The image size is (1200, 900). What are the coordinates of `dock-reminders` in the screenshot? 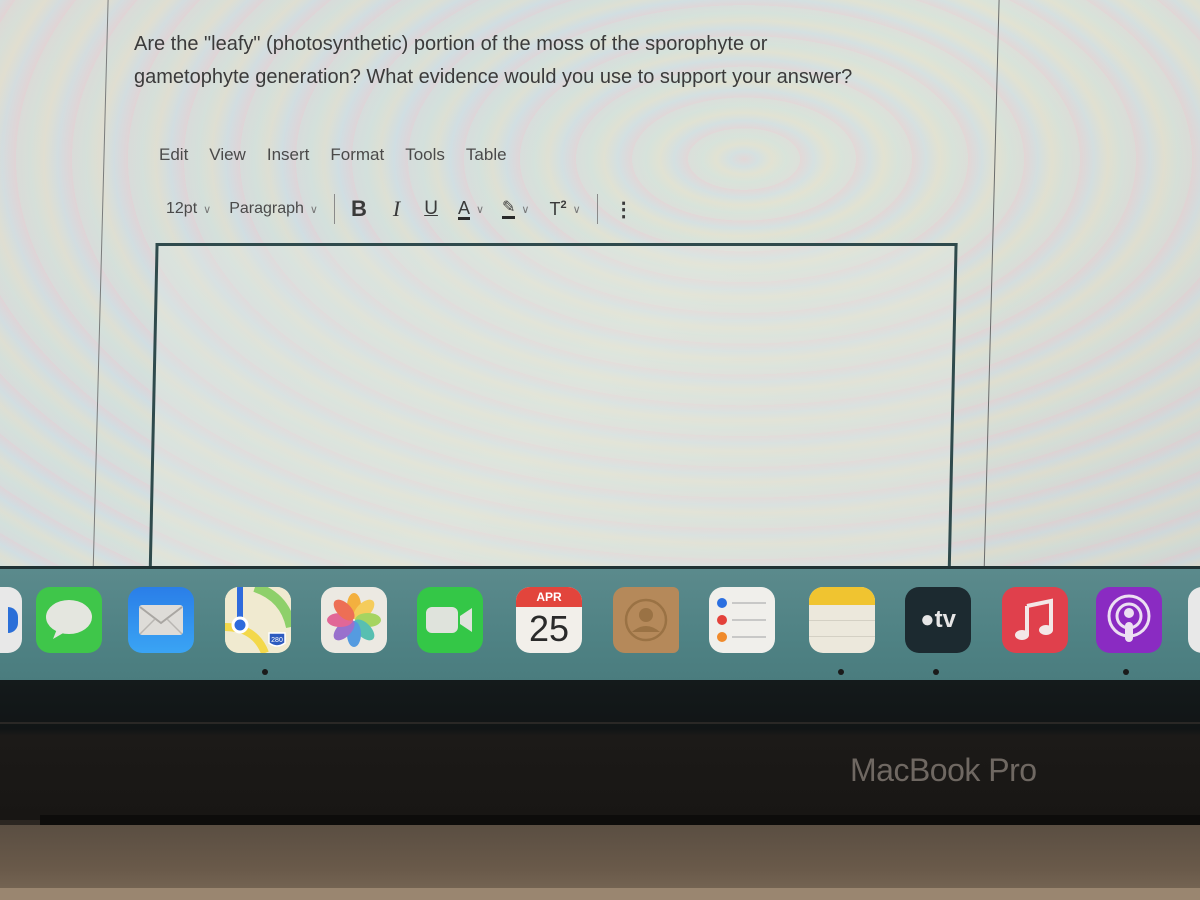 It's located at (742, 620).